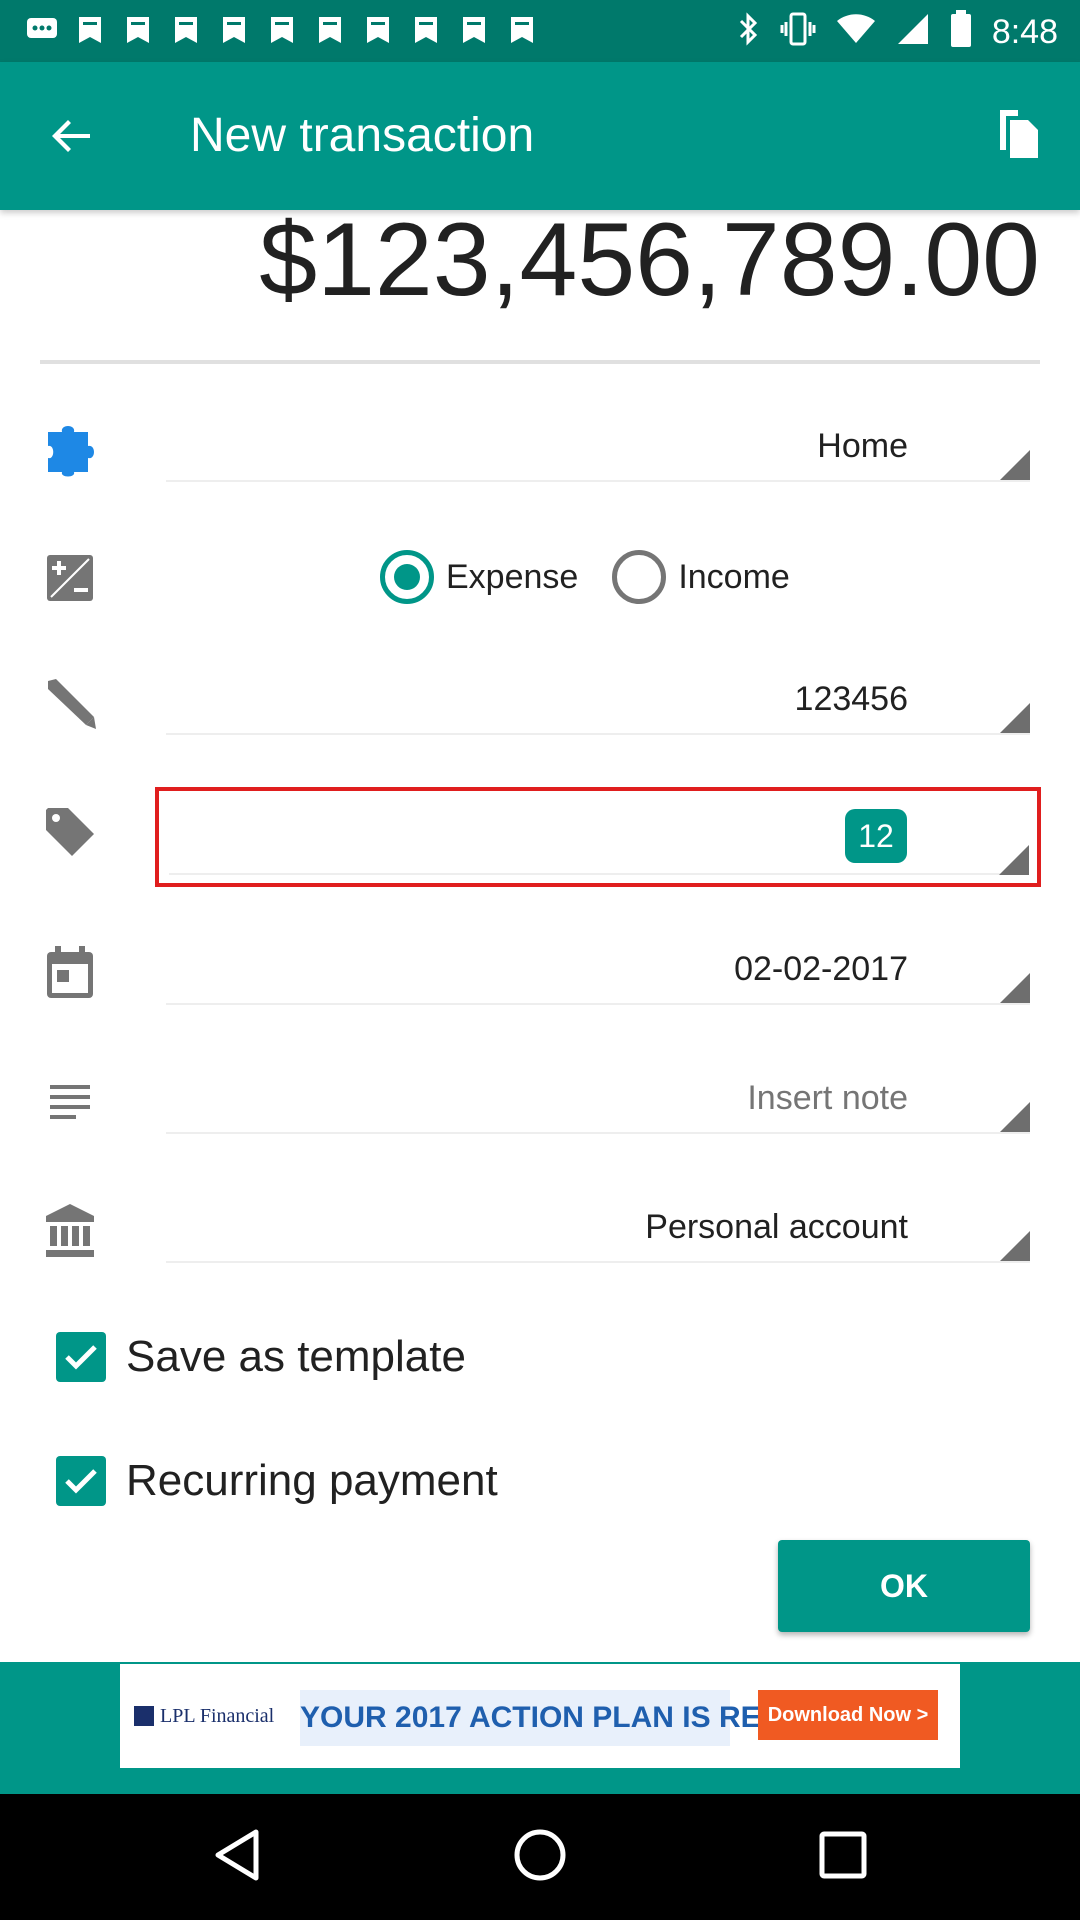 This screenshot has width=1080, height=1920. What do you see at coordinates (296, 1356) in the screenshot?
I see `save-template-label: Save as template` at bounding box center [296, 1356].